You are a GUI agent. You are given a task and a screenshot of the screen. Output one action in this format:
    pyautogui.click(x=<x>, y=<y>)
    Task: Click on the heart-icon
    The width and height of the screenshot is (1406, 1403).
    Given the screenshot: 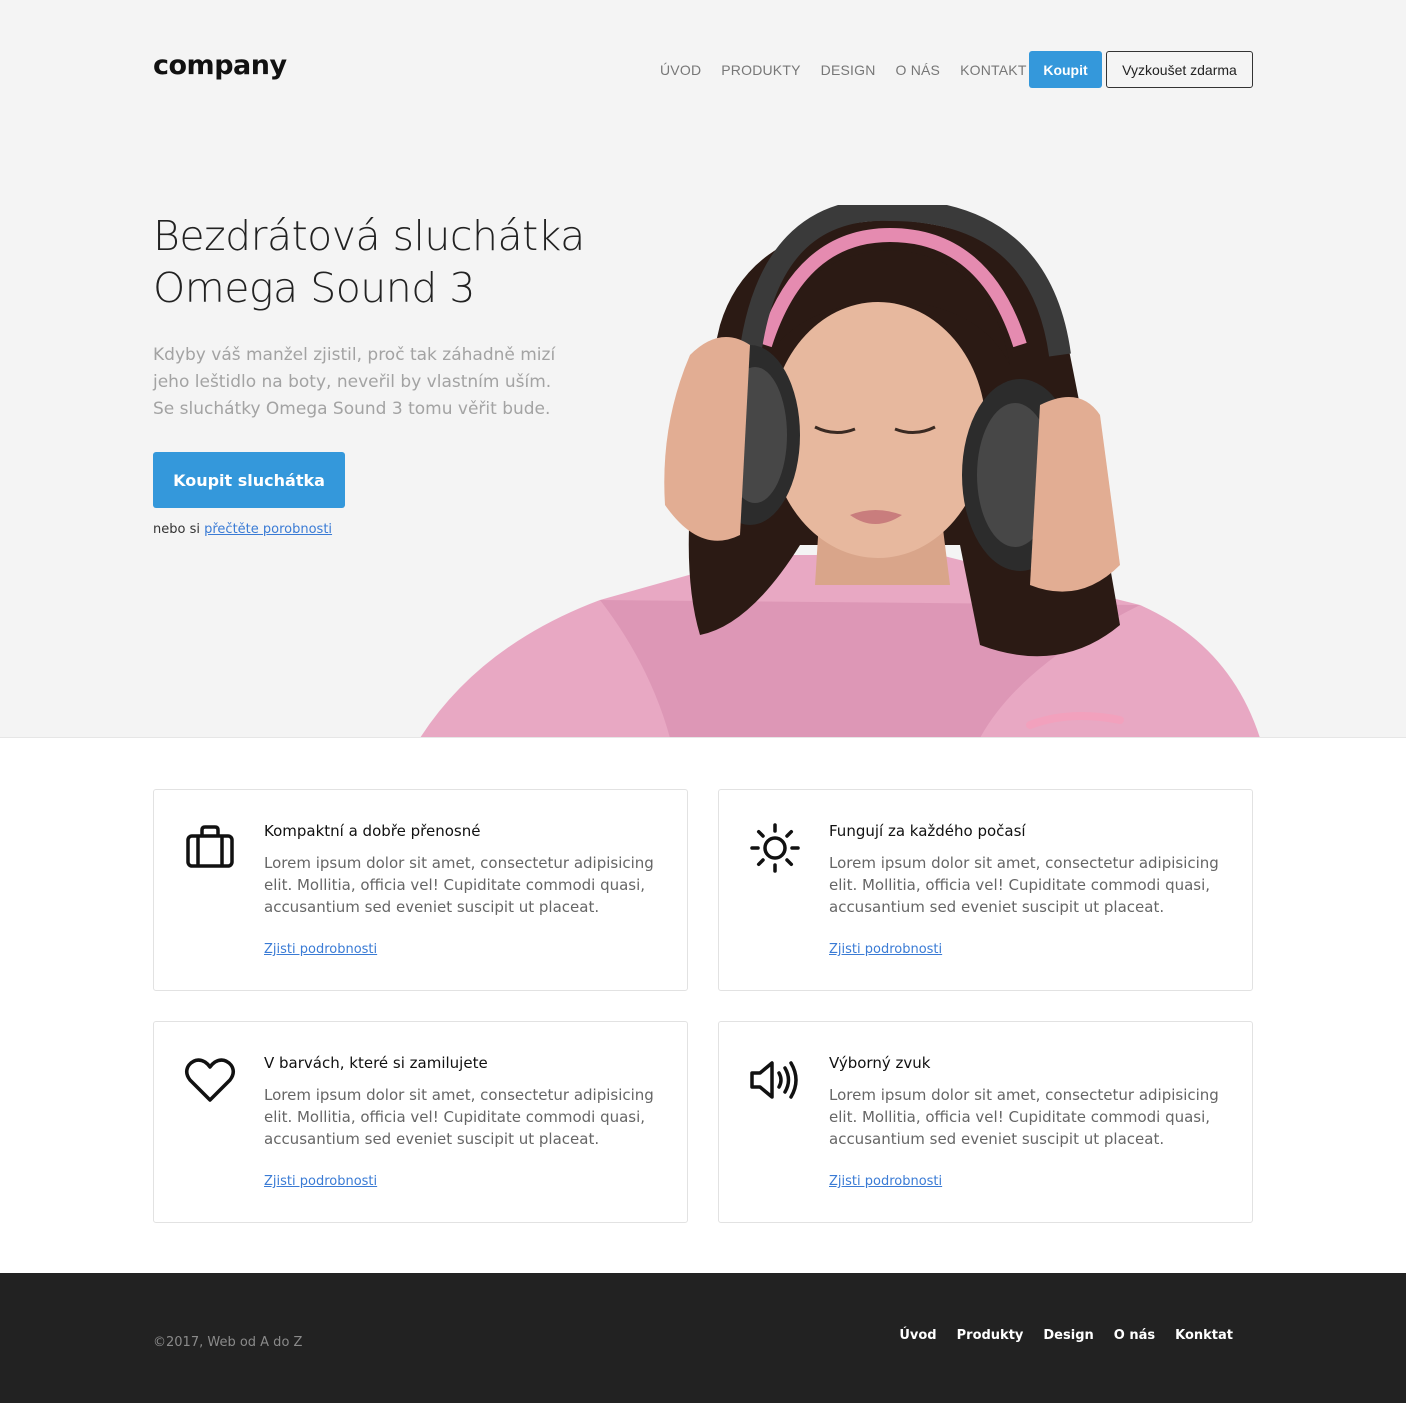 What is the action you would take?
    pyautogui.click(x=210, y=1080)
    